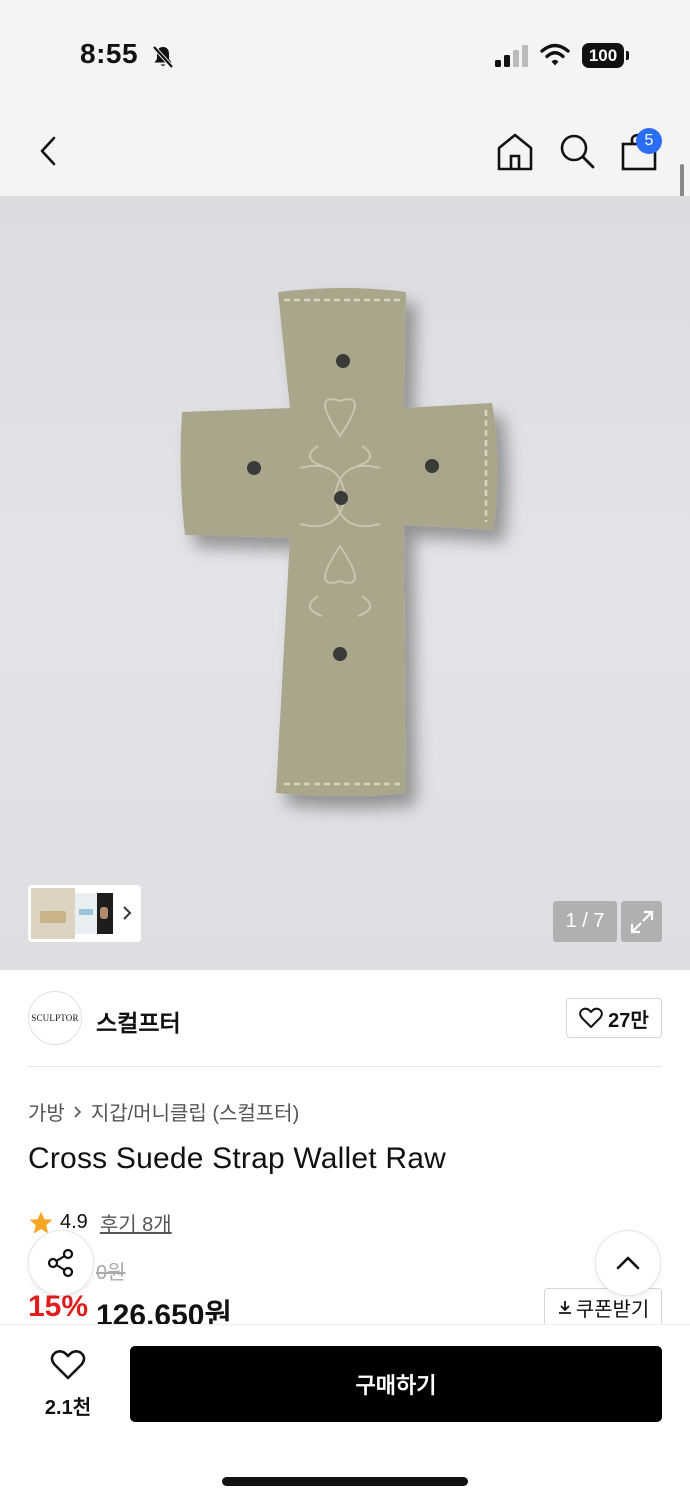 The width and height of the screenshot is (690, 1500). What do you see at coordinates (564, 1307) in the screenshot?
I see `download-icon` at bounding box center [564, 1307].